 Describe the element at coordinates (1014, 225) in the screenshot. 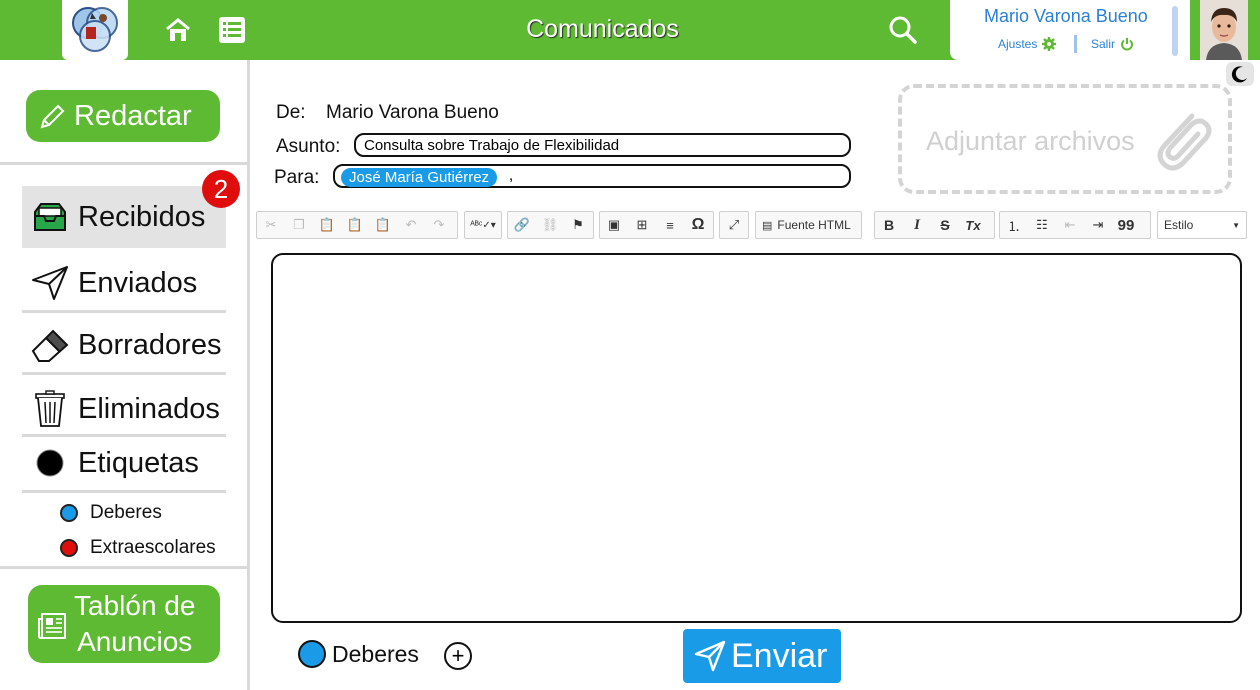

I see `numbered-list-icon: ⒈` at that location.